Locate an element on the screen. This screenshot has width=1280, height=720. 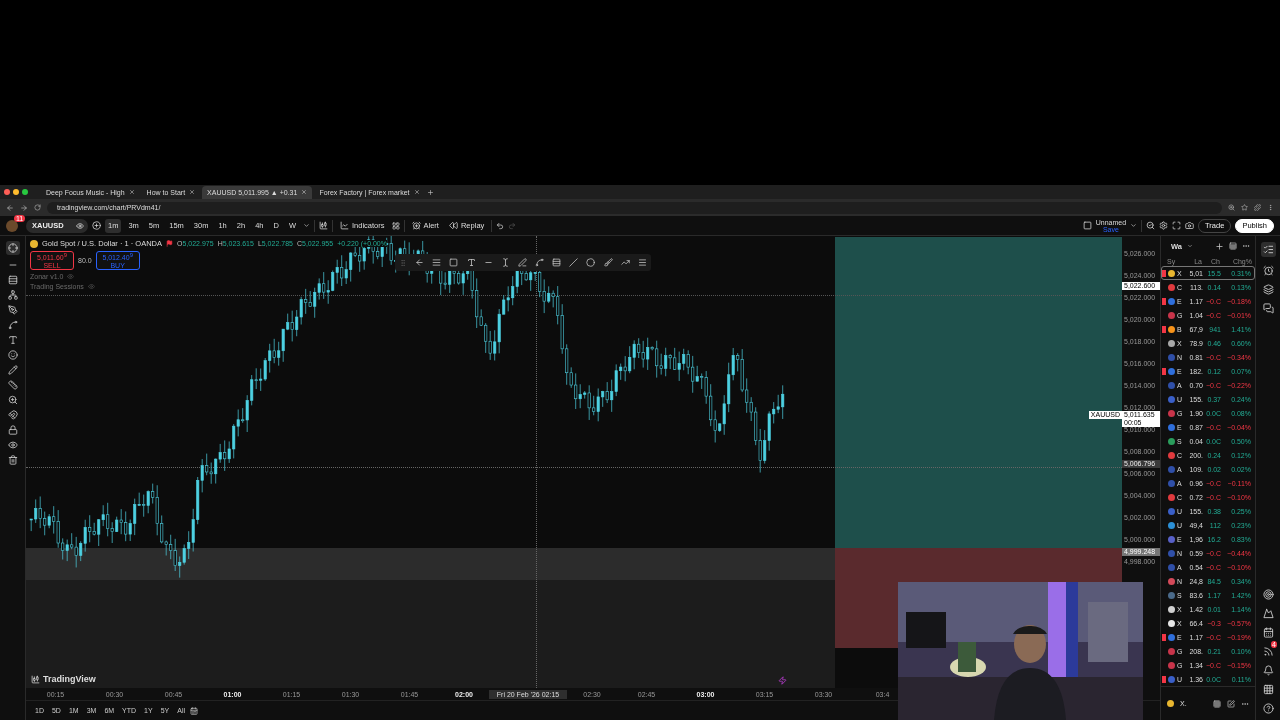
lock-icon is located at coordinates (12, 430).